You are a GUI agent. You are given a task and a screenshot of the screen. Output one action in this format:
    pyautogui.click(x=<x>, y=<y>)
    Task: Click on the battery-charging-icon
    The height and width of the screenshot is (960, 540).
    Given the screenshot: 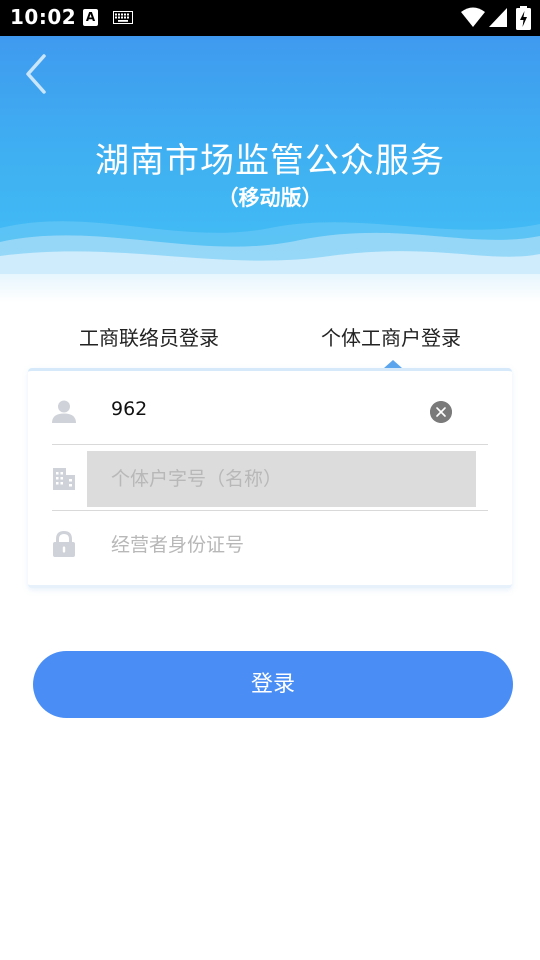 What is the action you would take?
    pyautogui.click(x=523, y=18)
    